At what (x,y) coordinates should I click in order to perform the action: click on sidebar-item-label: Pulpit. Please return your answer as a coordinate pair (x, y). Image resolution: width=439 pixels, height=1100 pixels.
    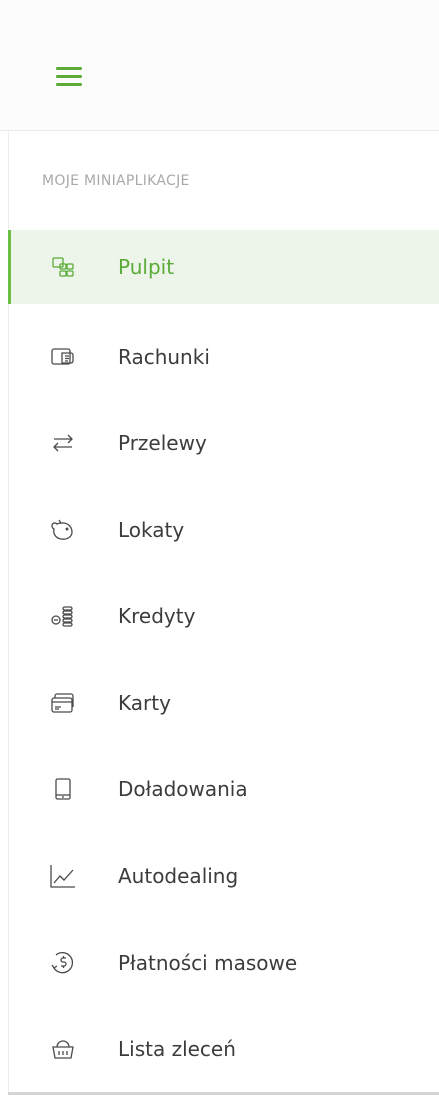
    Looking at the image, I should click on (146, 267).